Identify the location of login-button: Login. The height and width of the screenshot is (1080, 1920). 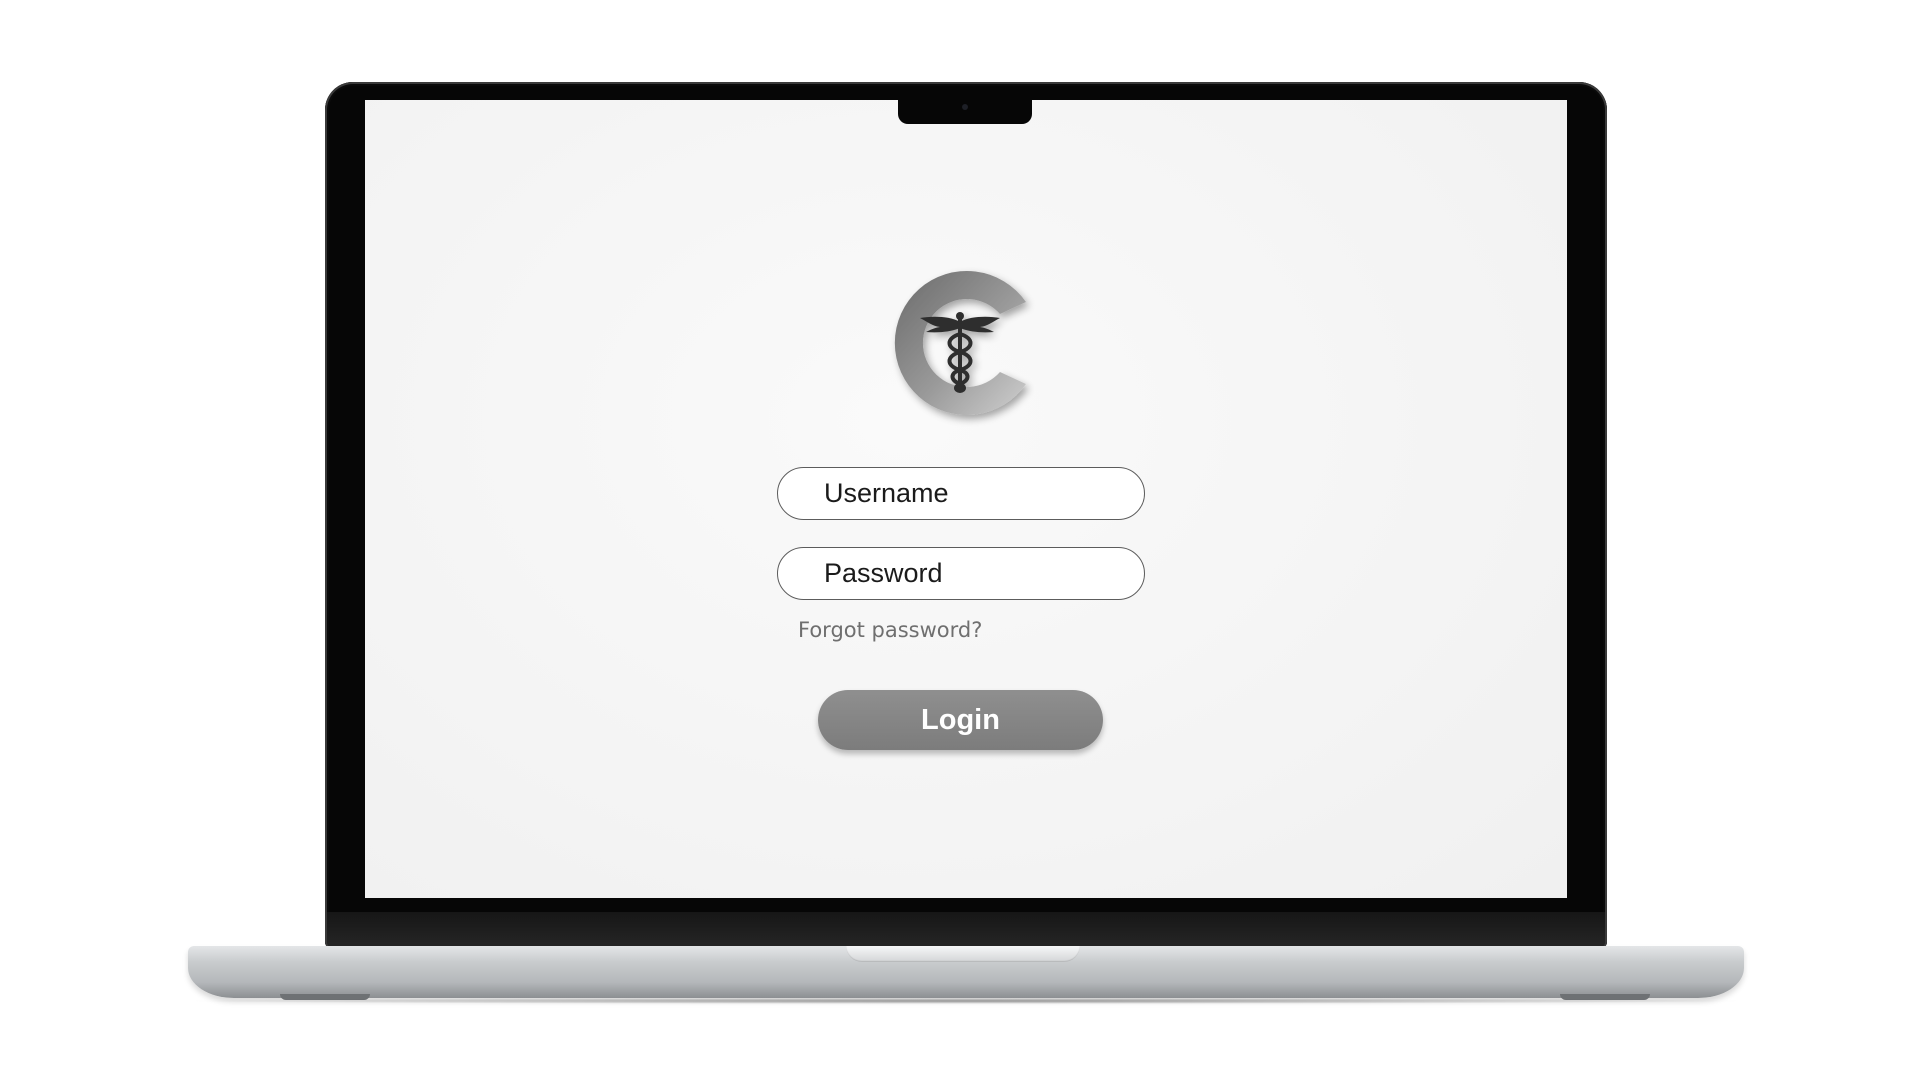
(960, 720).